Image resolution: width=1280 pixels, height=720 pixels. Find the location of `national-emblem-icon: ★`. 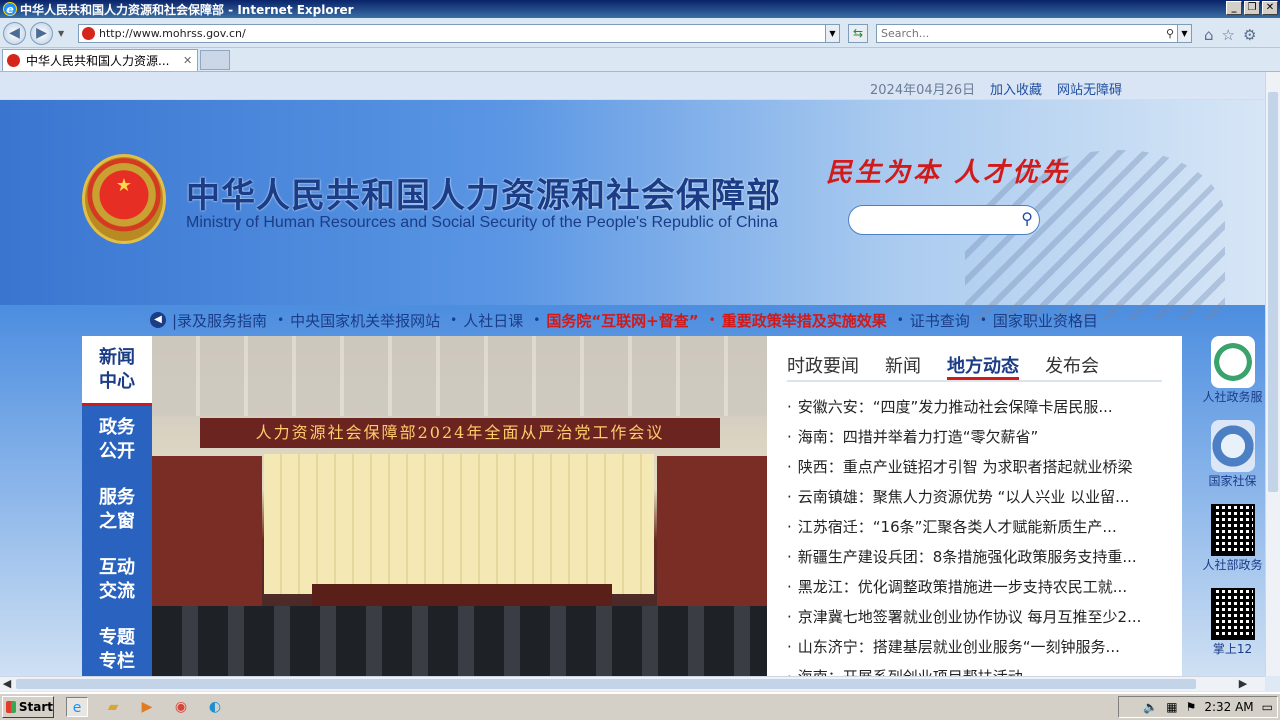

national-emblem-icon: ★ is located at coordinates (124, 199).